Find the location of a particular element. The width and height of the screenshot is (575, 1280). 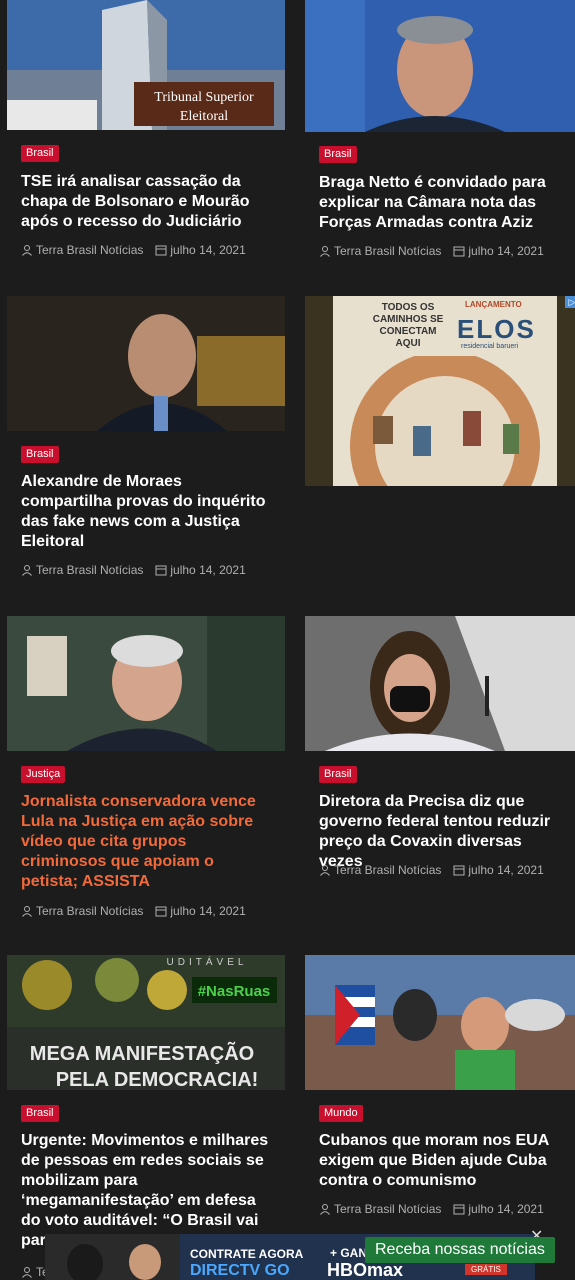

ad-brand: ELOS is located at coordinates (496, 329).